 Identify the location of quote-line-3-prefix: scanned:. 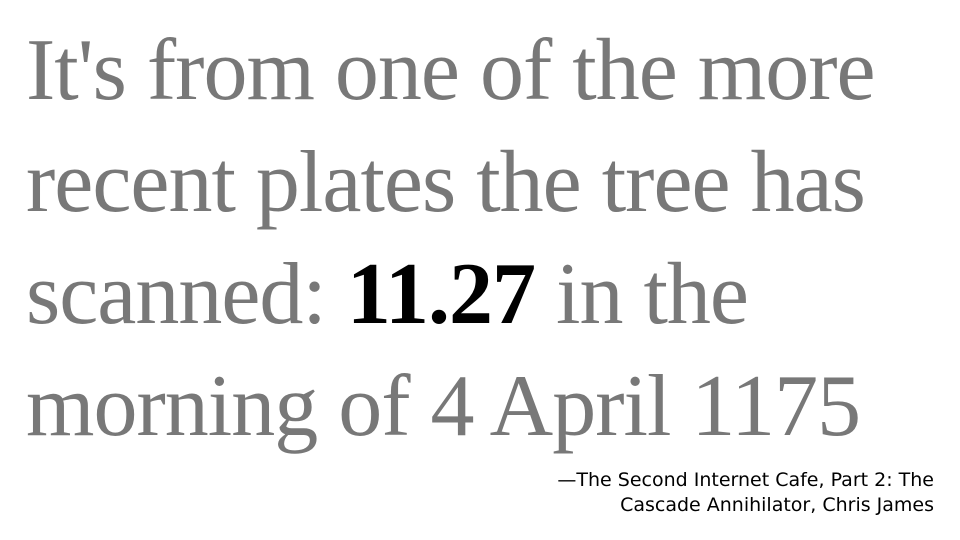
(186, 294).